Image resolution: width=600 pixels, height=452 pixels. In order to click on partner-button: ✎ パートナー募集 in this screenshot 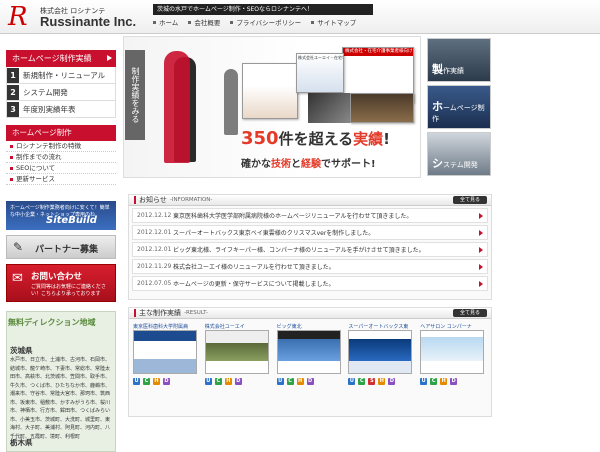, I will do `click(61, 247)`.